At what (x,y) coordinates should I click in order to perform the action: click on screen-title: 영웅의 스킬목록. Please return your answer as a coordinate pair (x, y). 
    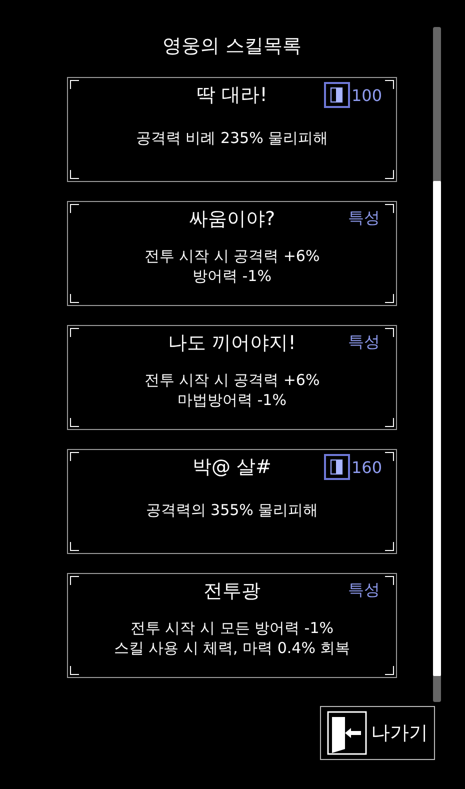
    Looking at the image, I should click on (232, 46).